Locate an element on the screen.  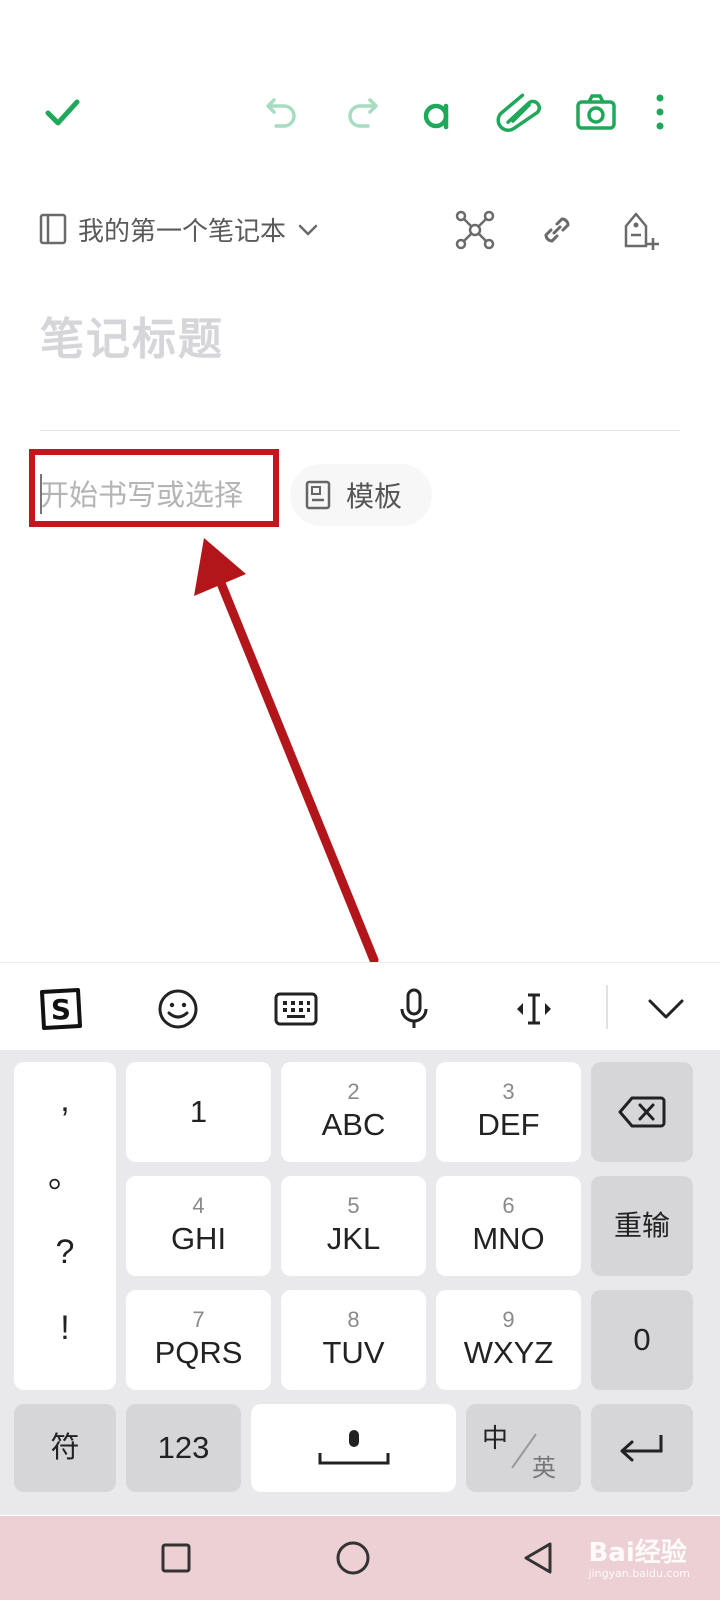
recents-button is located at coordinates (176, 1558).